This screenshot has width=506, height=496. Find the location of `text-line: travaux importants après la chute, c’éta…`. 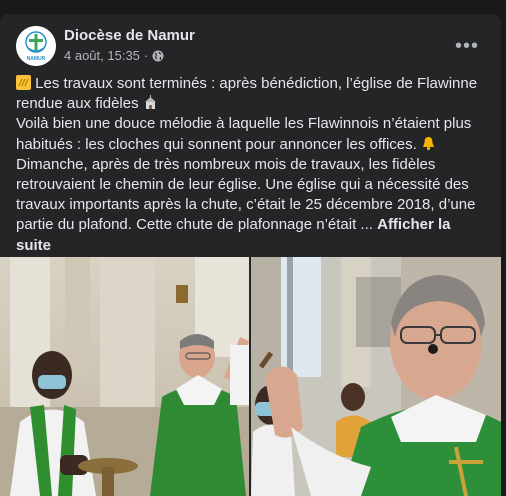

text-line: travaux importants après la chute, c’éta… is located at coordinates (246, 205).